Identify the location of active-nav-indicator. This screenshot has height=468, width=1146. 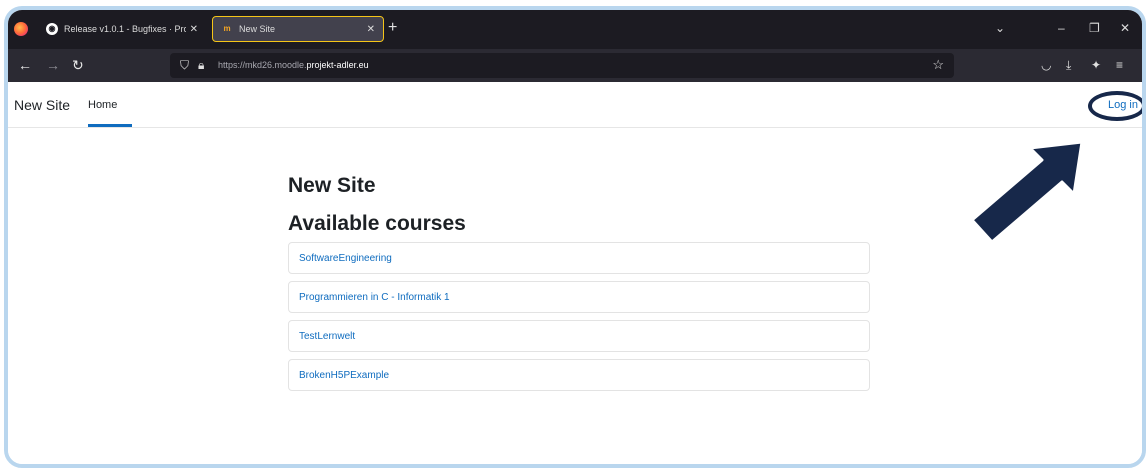
(110, 125).